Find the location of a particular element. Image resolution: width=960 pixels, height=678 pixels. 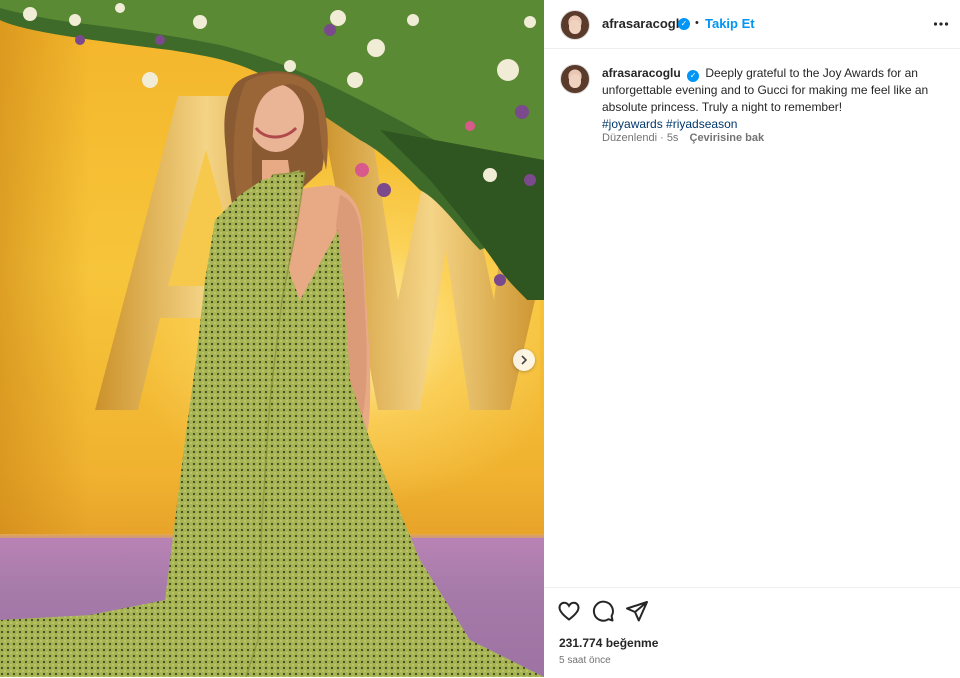

avatar is located at coordinates (575, 25).